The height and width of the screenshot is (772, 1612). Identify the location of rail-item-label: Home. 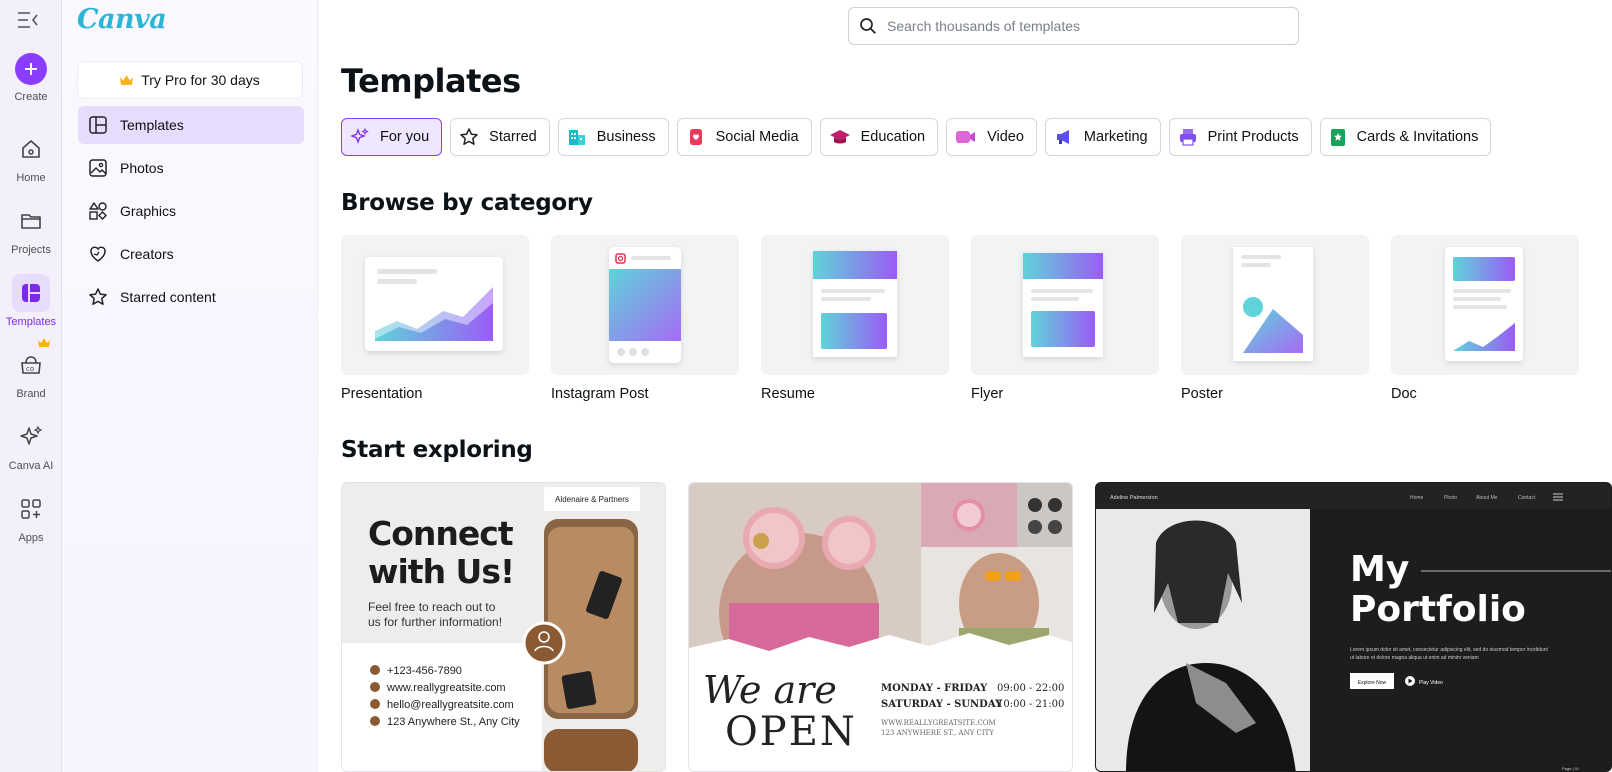
(31, 178).